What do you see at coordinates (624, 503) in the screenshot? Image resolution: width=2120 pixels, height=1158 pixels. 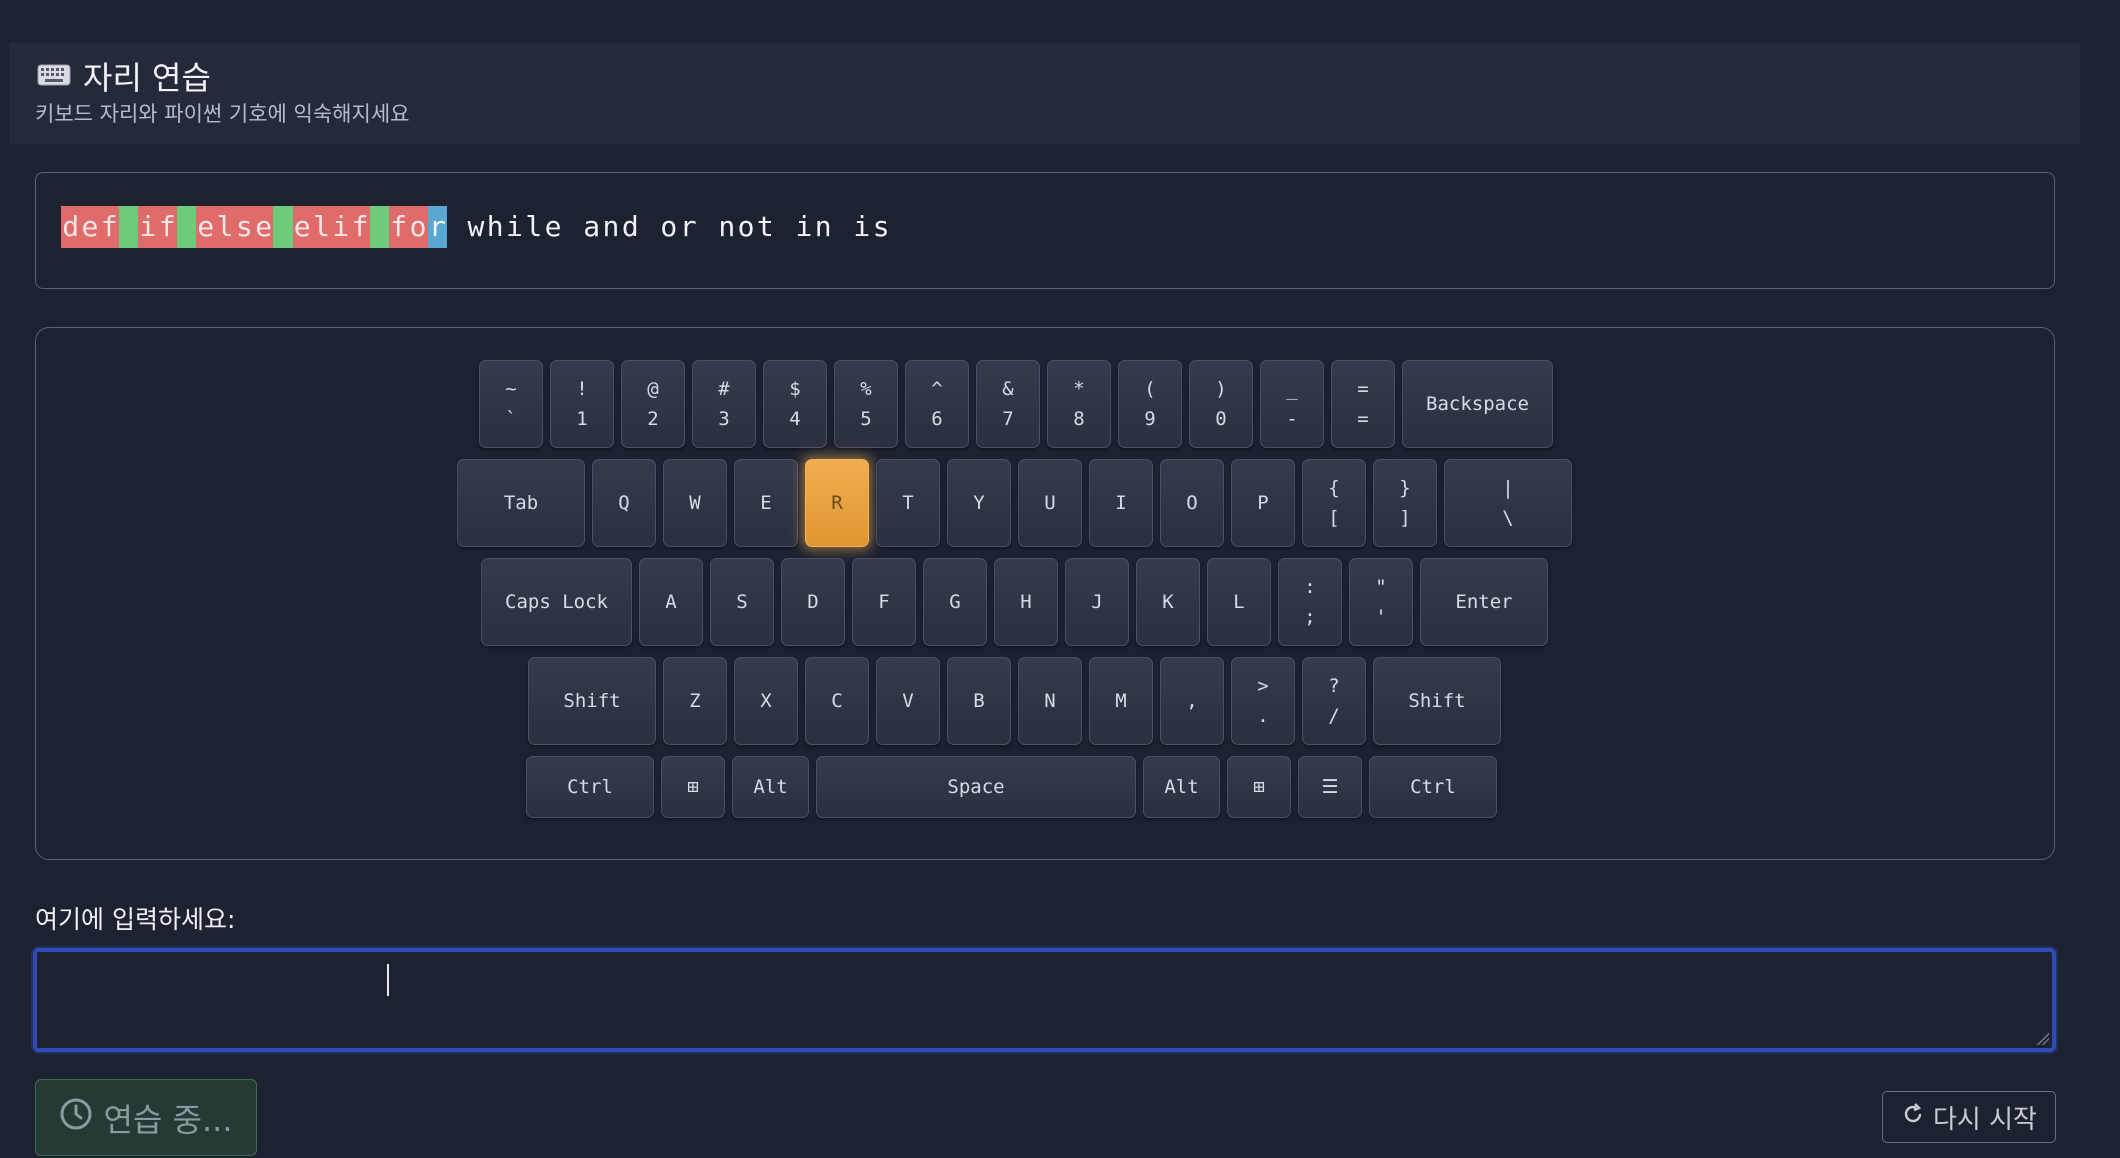 I see `key-q: Q` at bounding box center [624, 503].